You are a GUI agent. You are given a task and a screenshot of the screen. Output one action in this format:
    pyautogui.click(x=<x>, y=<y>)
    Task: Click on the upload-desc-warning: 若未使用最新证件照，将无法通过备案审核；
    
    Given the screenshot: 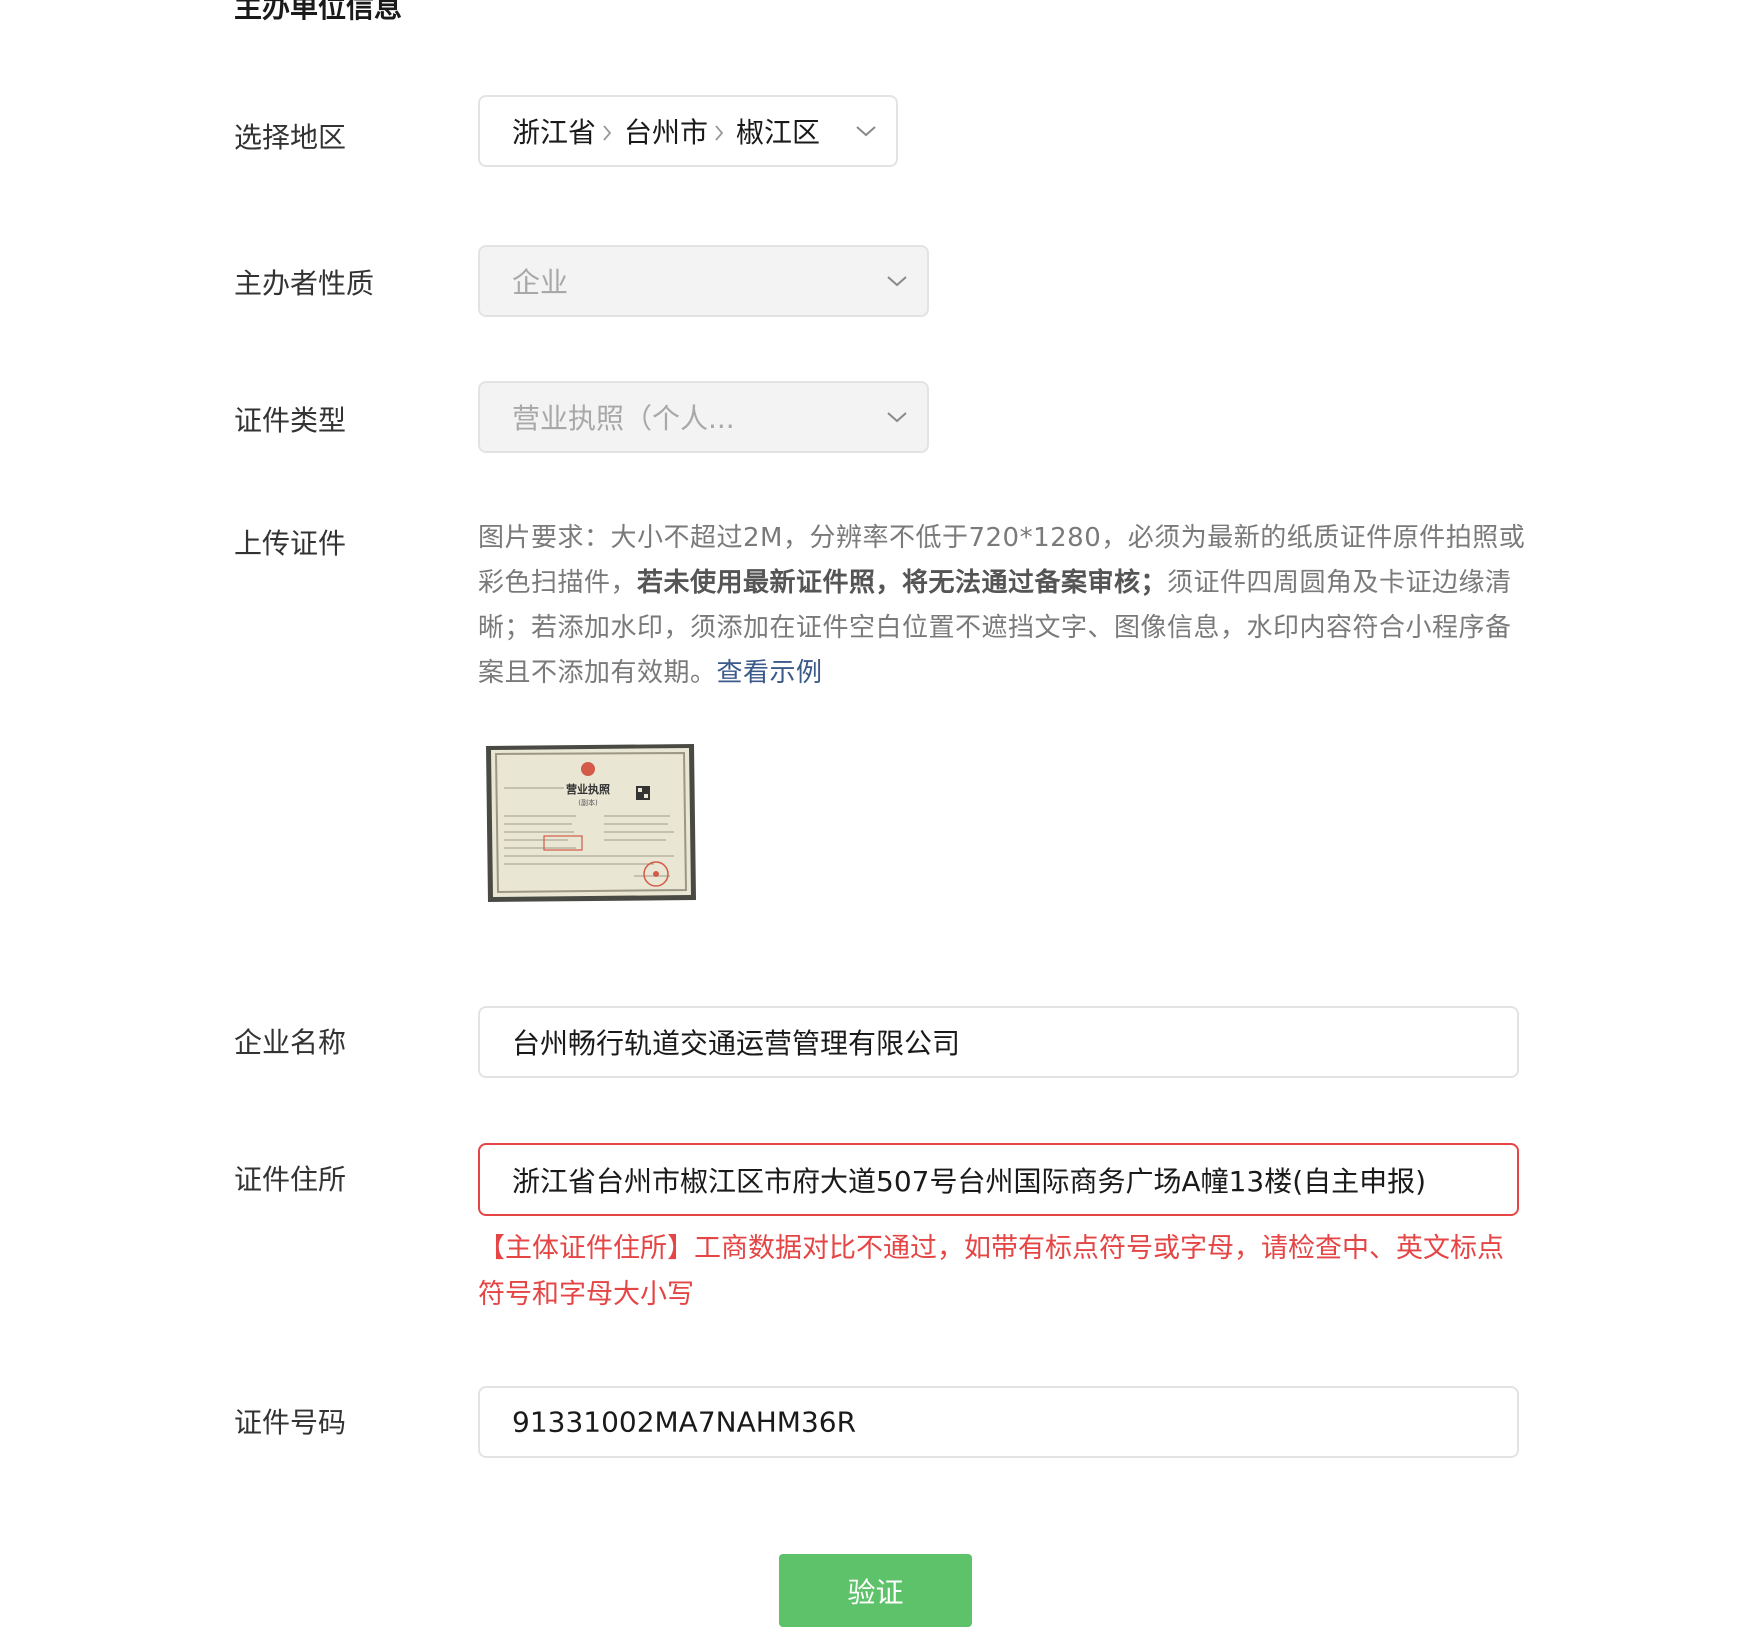 What is the action you would take?
    pyautogui.click(x=902, y=583)
    